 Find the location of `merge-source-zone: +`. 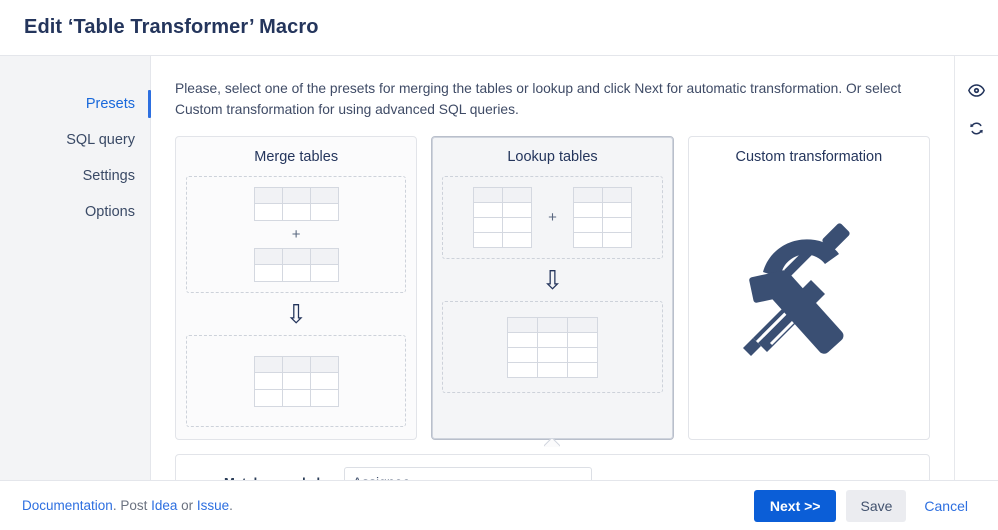

merge-source-zone: + is located at coordinates (296, 234).